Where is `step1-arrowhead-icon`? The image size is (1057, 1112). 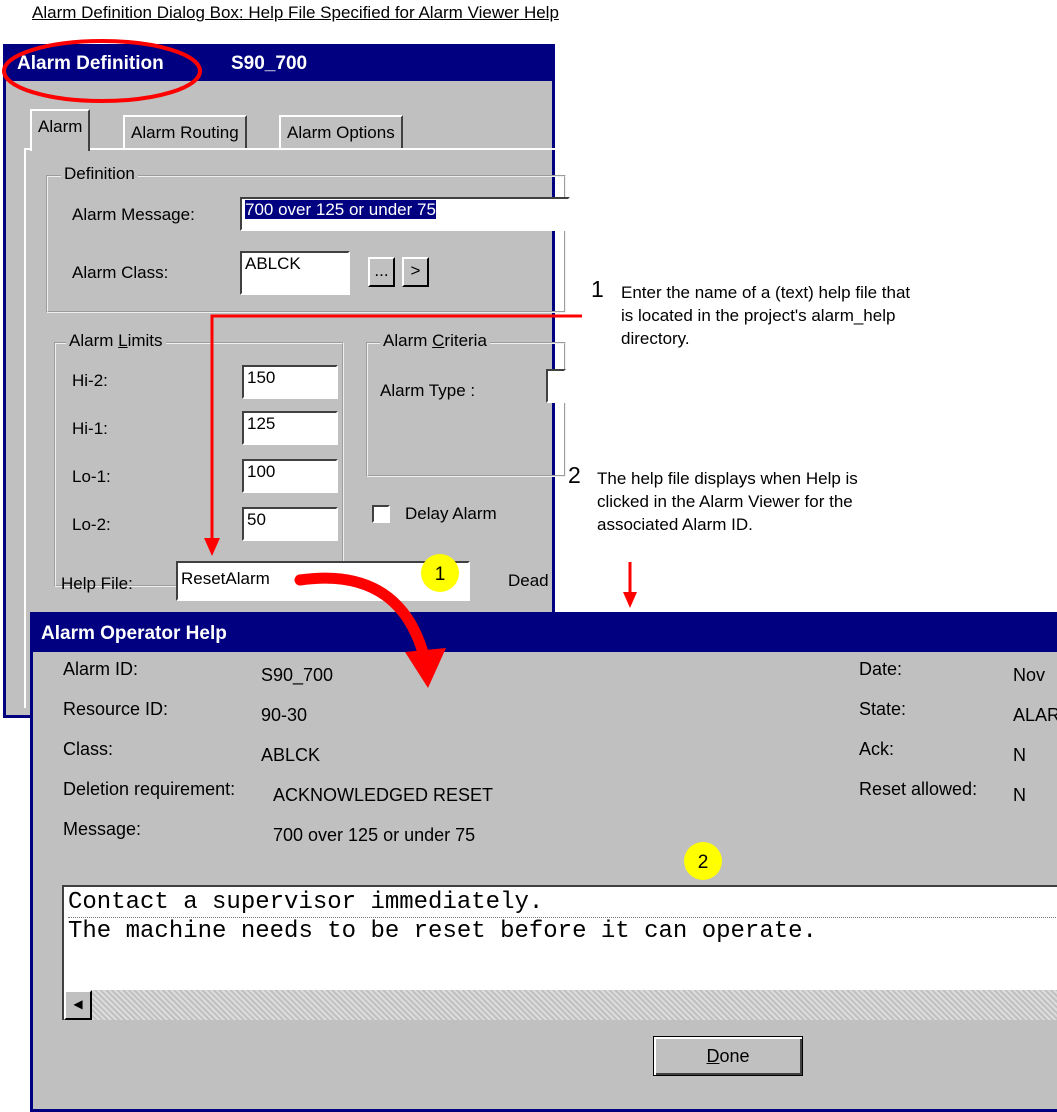
step1-arrowhead-icon is located at coordinates (212, 547).